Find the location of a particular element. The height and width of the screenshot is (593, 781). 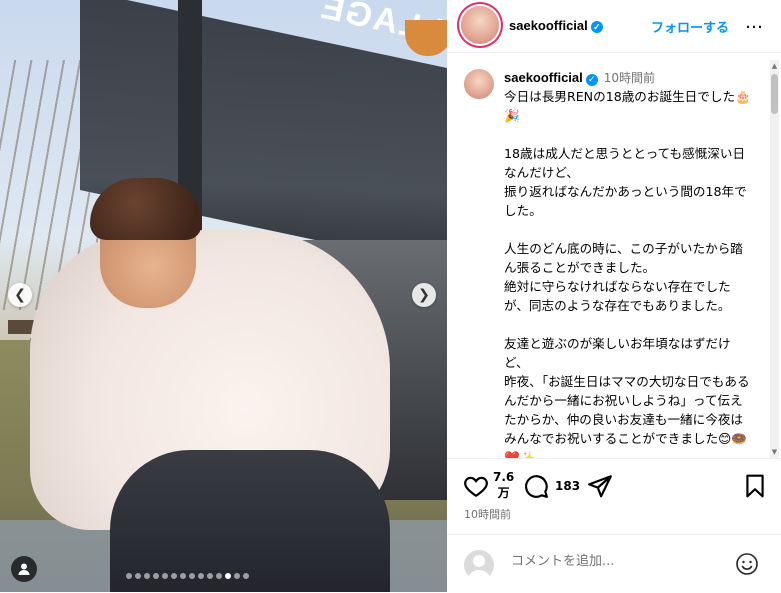

carousel-prev-button: ❮ is located at coordinates (20, 295).